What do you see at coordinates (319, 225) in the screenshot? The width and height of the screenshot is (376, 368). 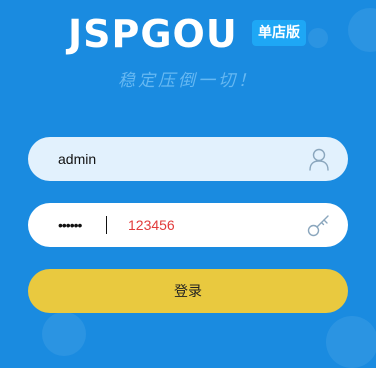 I see `key-icon` at bounding box center [319, 225].